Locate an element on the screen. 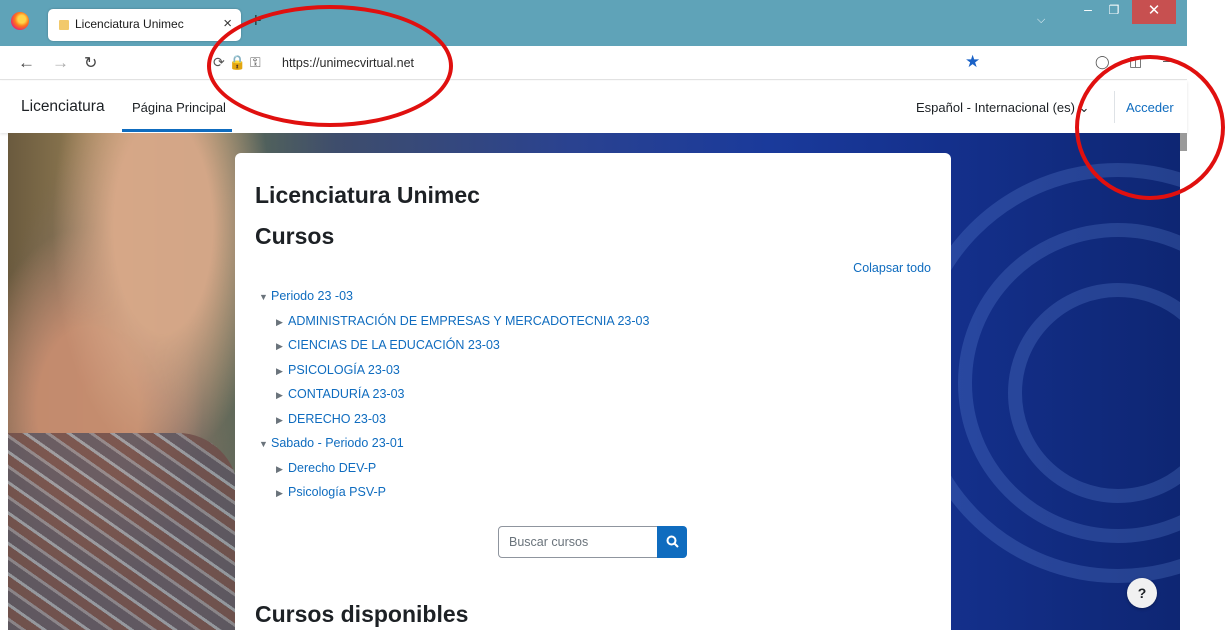 The width and height of the screenshot is (1225, 630). search-button is located at coordinates (672, 542).